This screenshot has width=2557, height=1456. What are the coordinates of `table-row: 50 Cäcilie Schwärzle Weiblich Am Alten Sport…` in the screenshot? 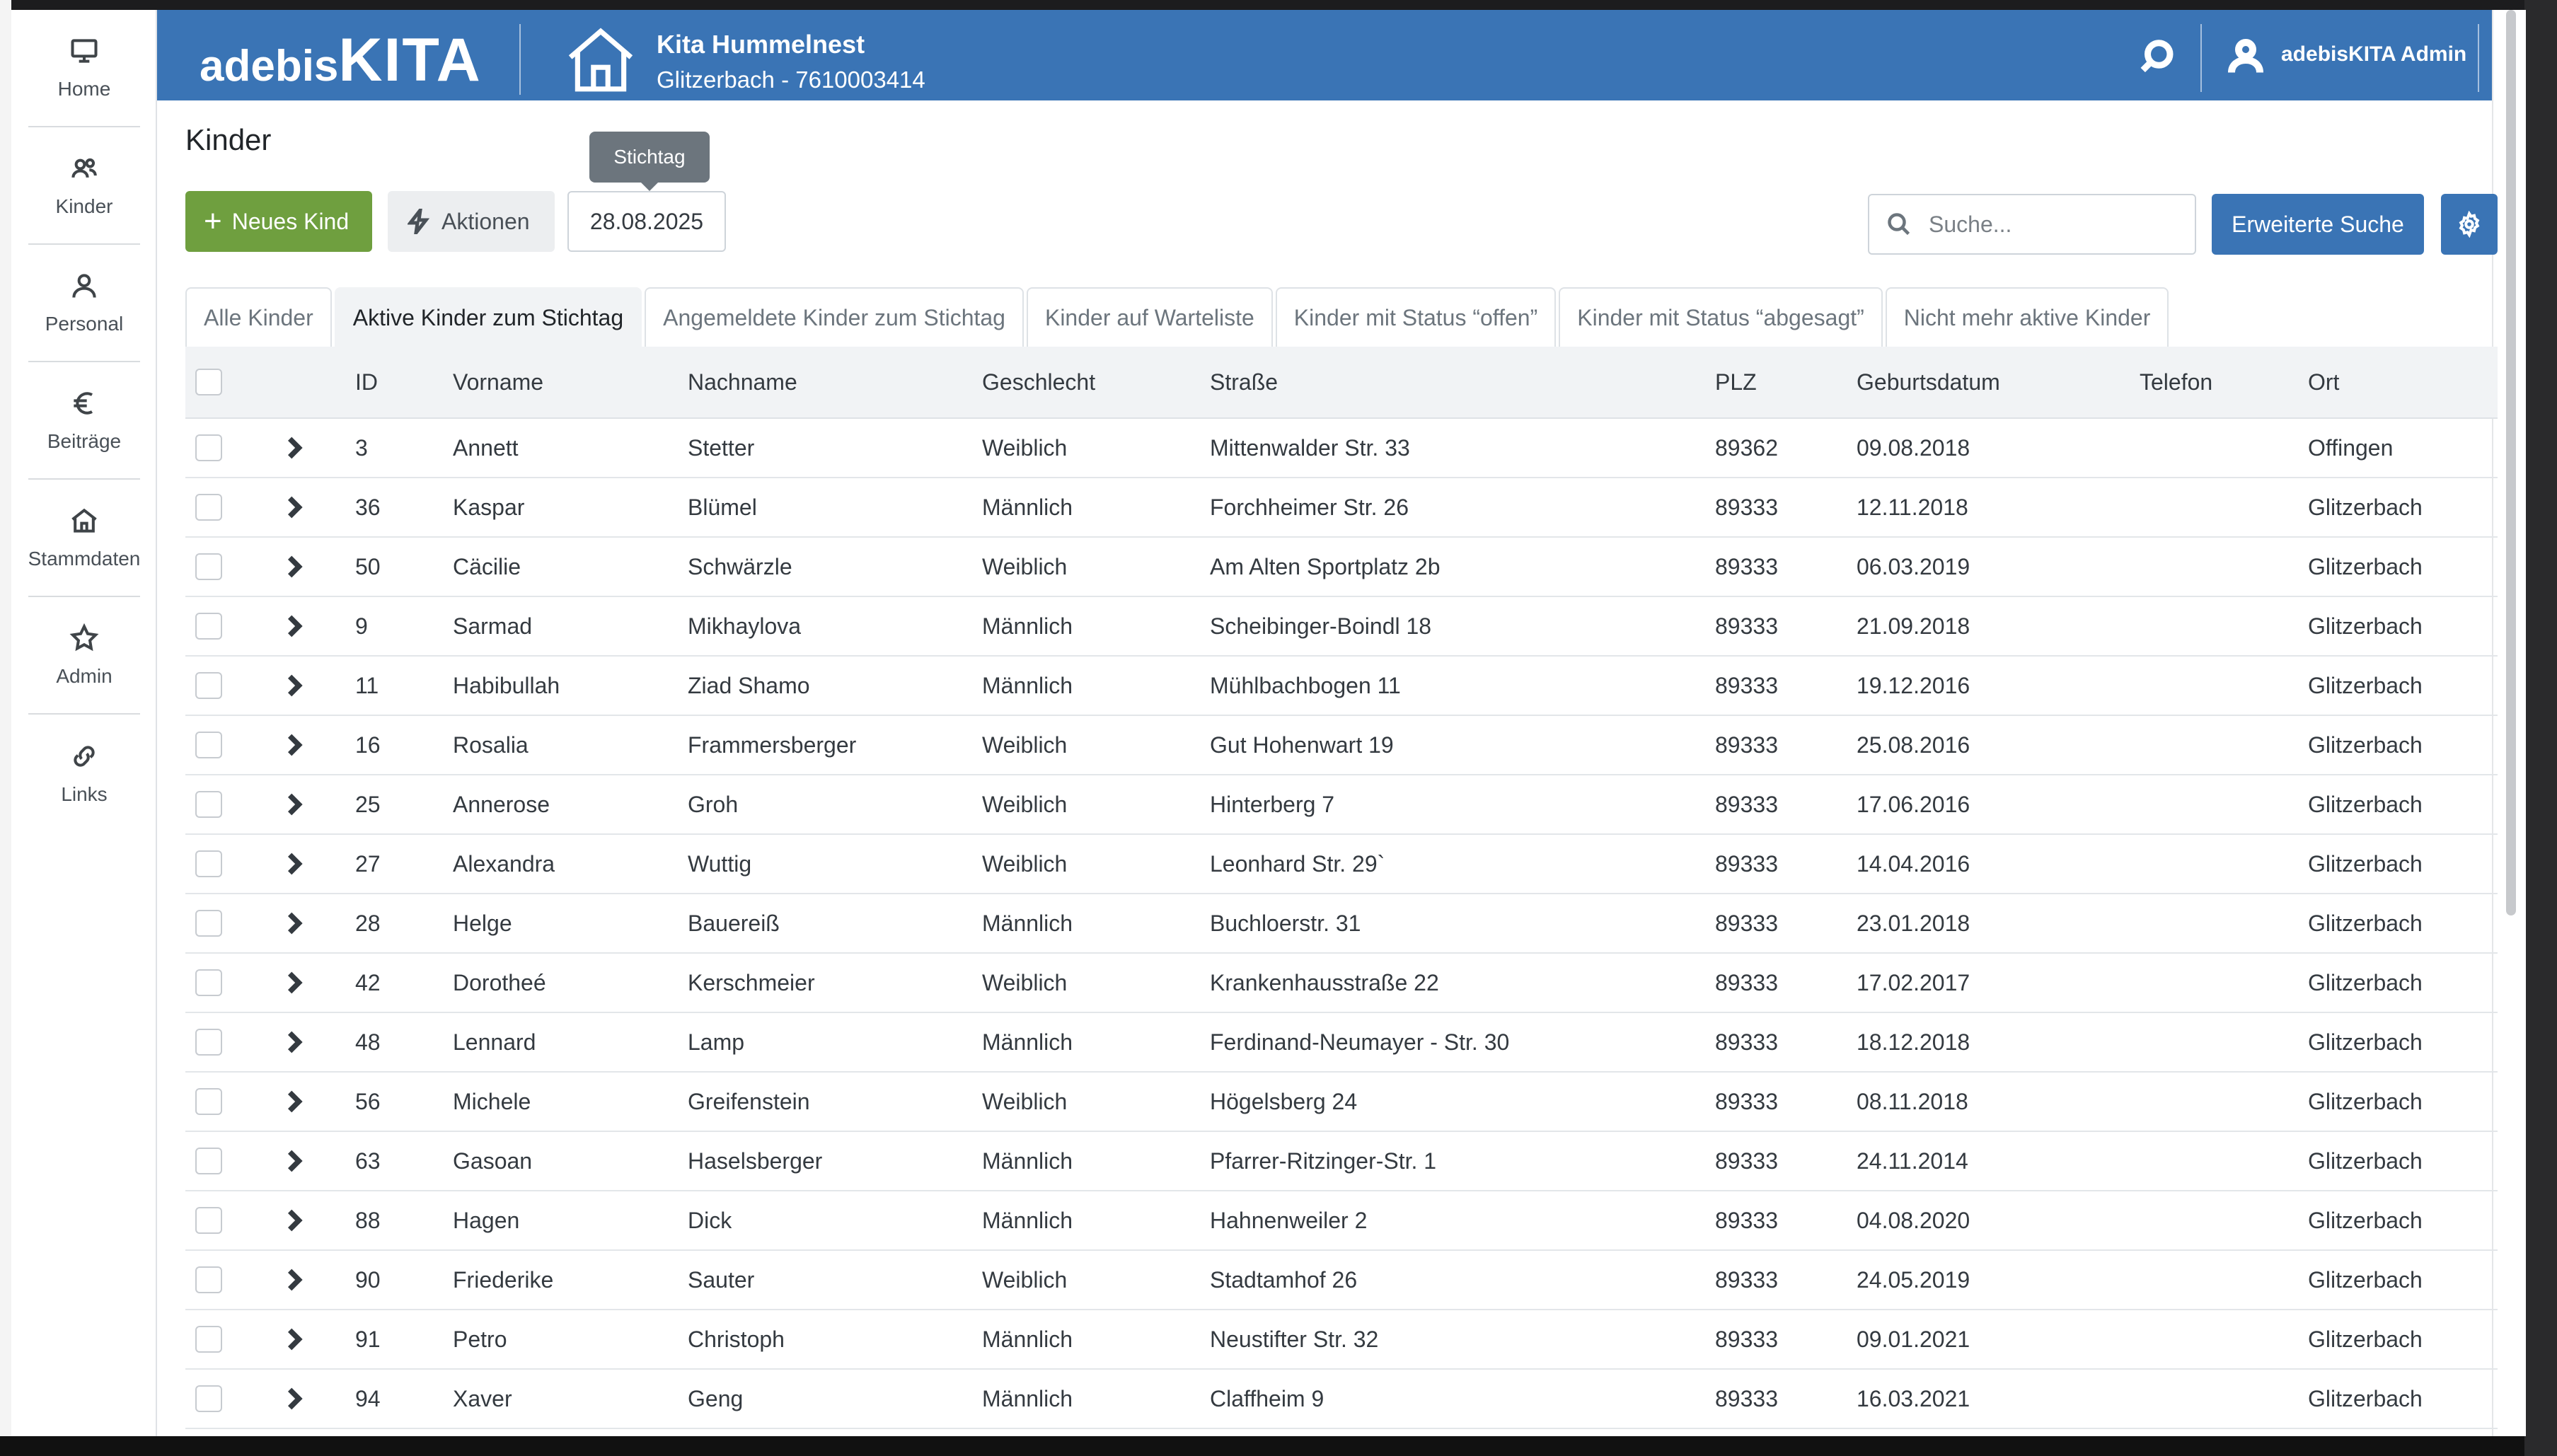 It's located at (1341, 567).